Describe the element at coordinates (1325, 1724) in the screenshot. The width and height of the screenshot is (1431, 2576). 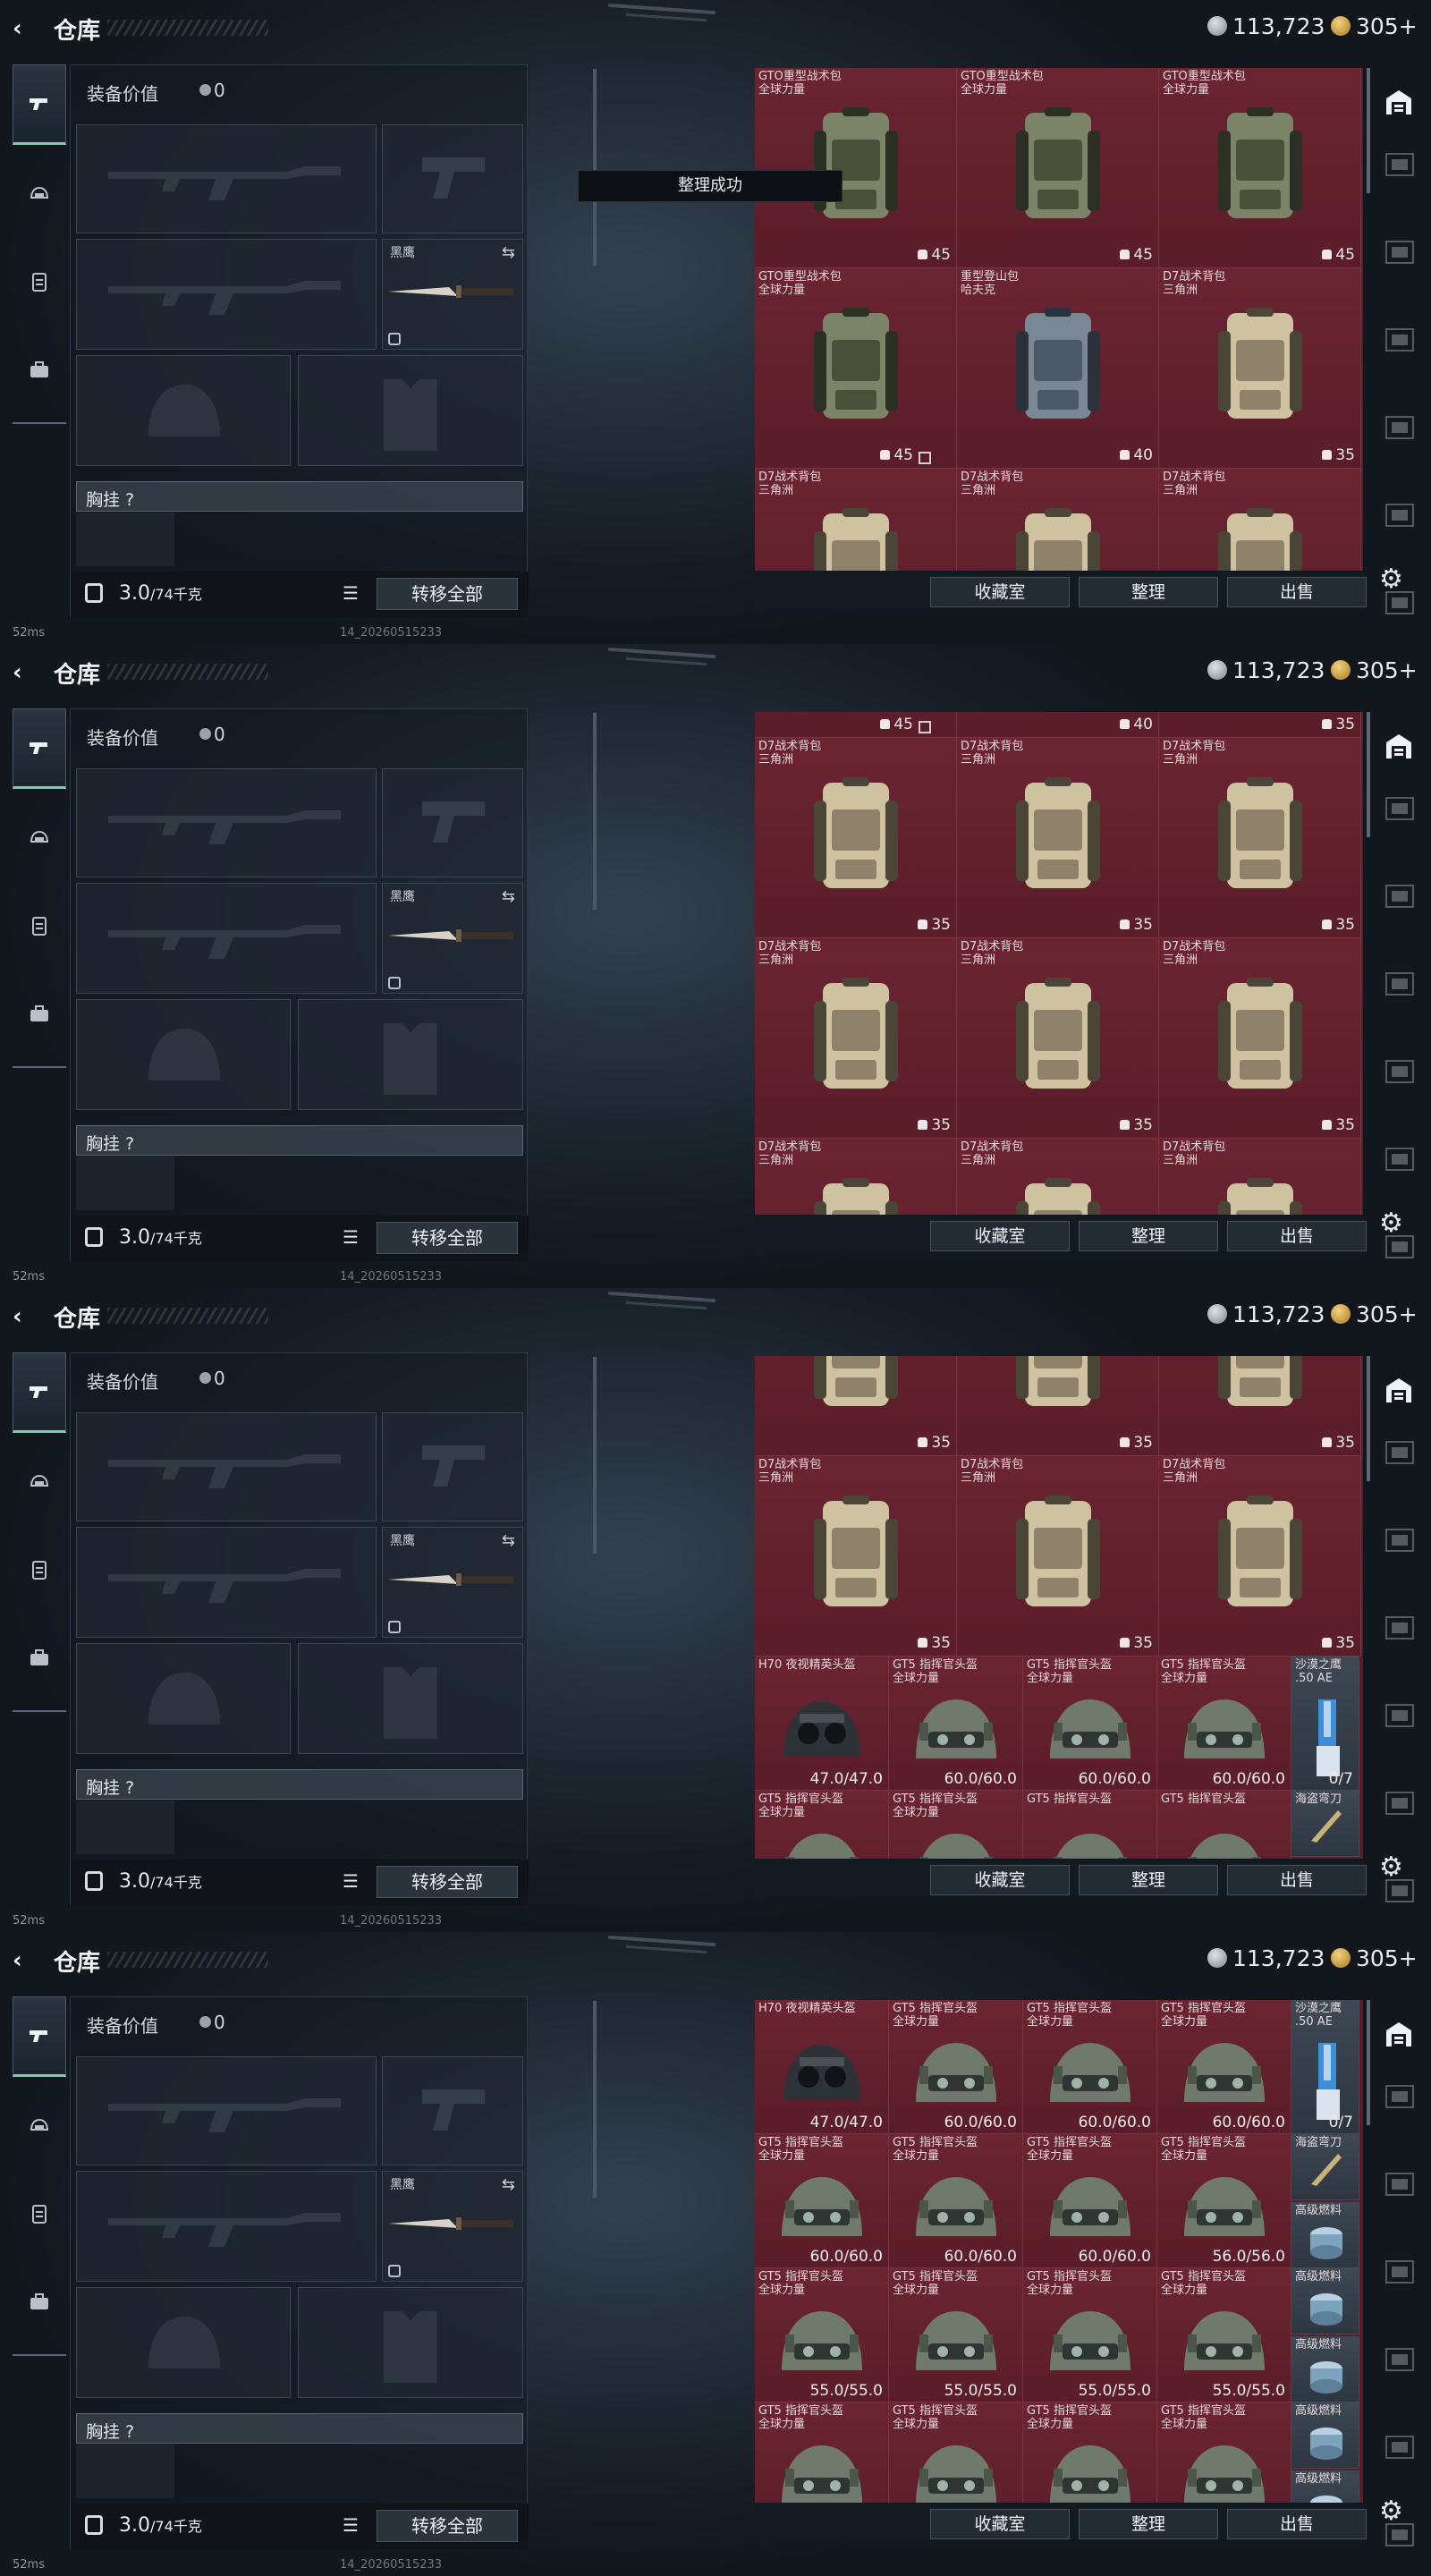
I see `warehouse-item: 沙漠之鹰 .50 AE 0/7` at that location.